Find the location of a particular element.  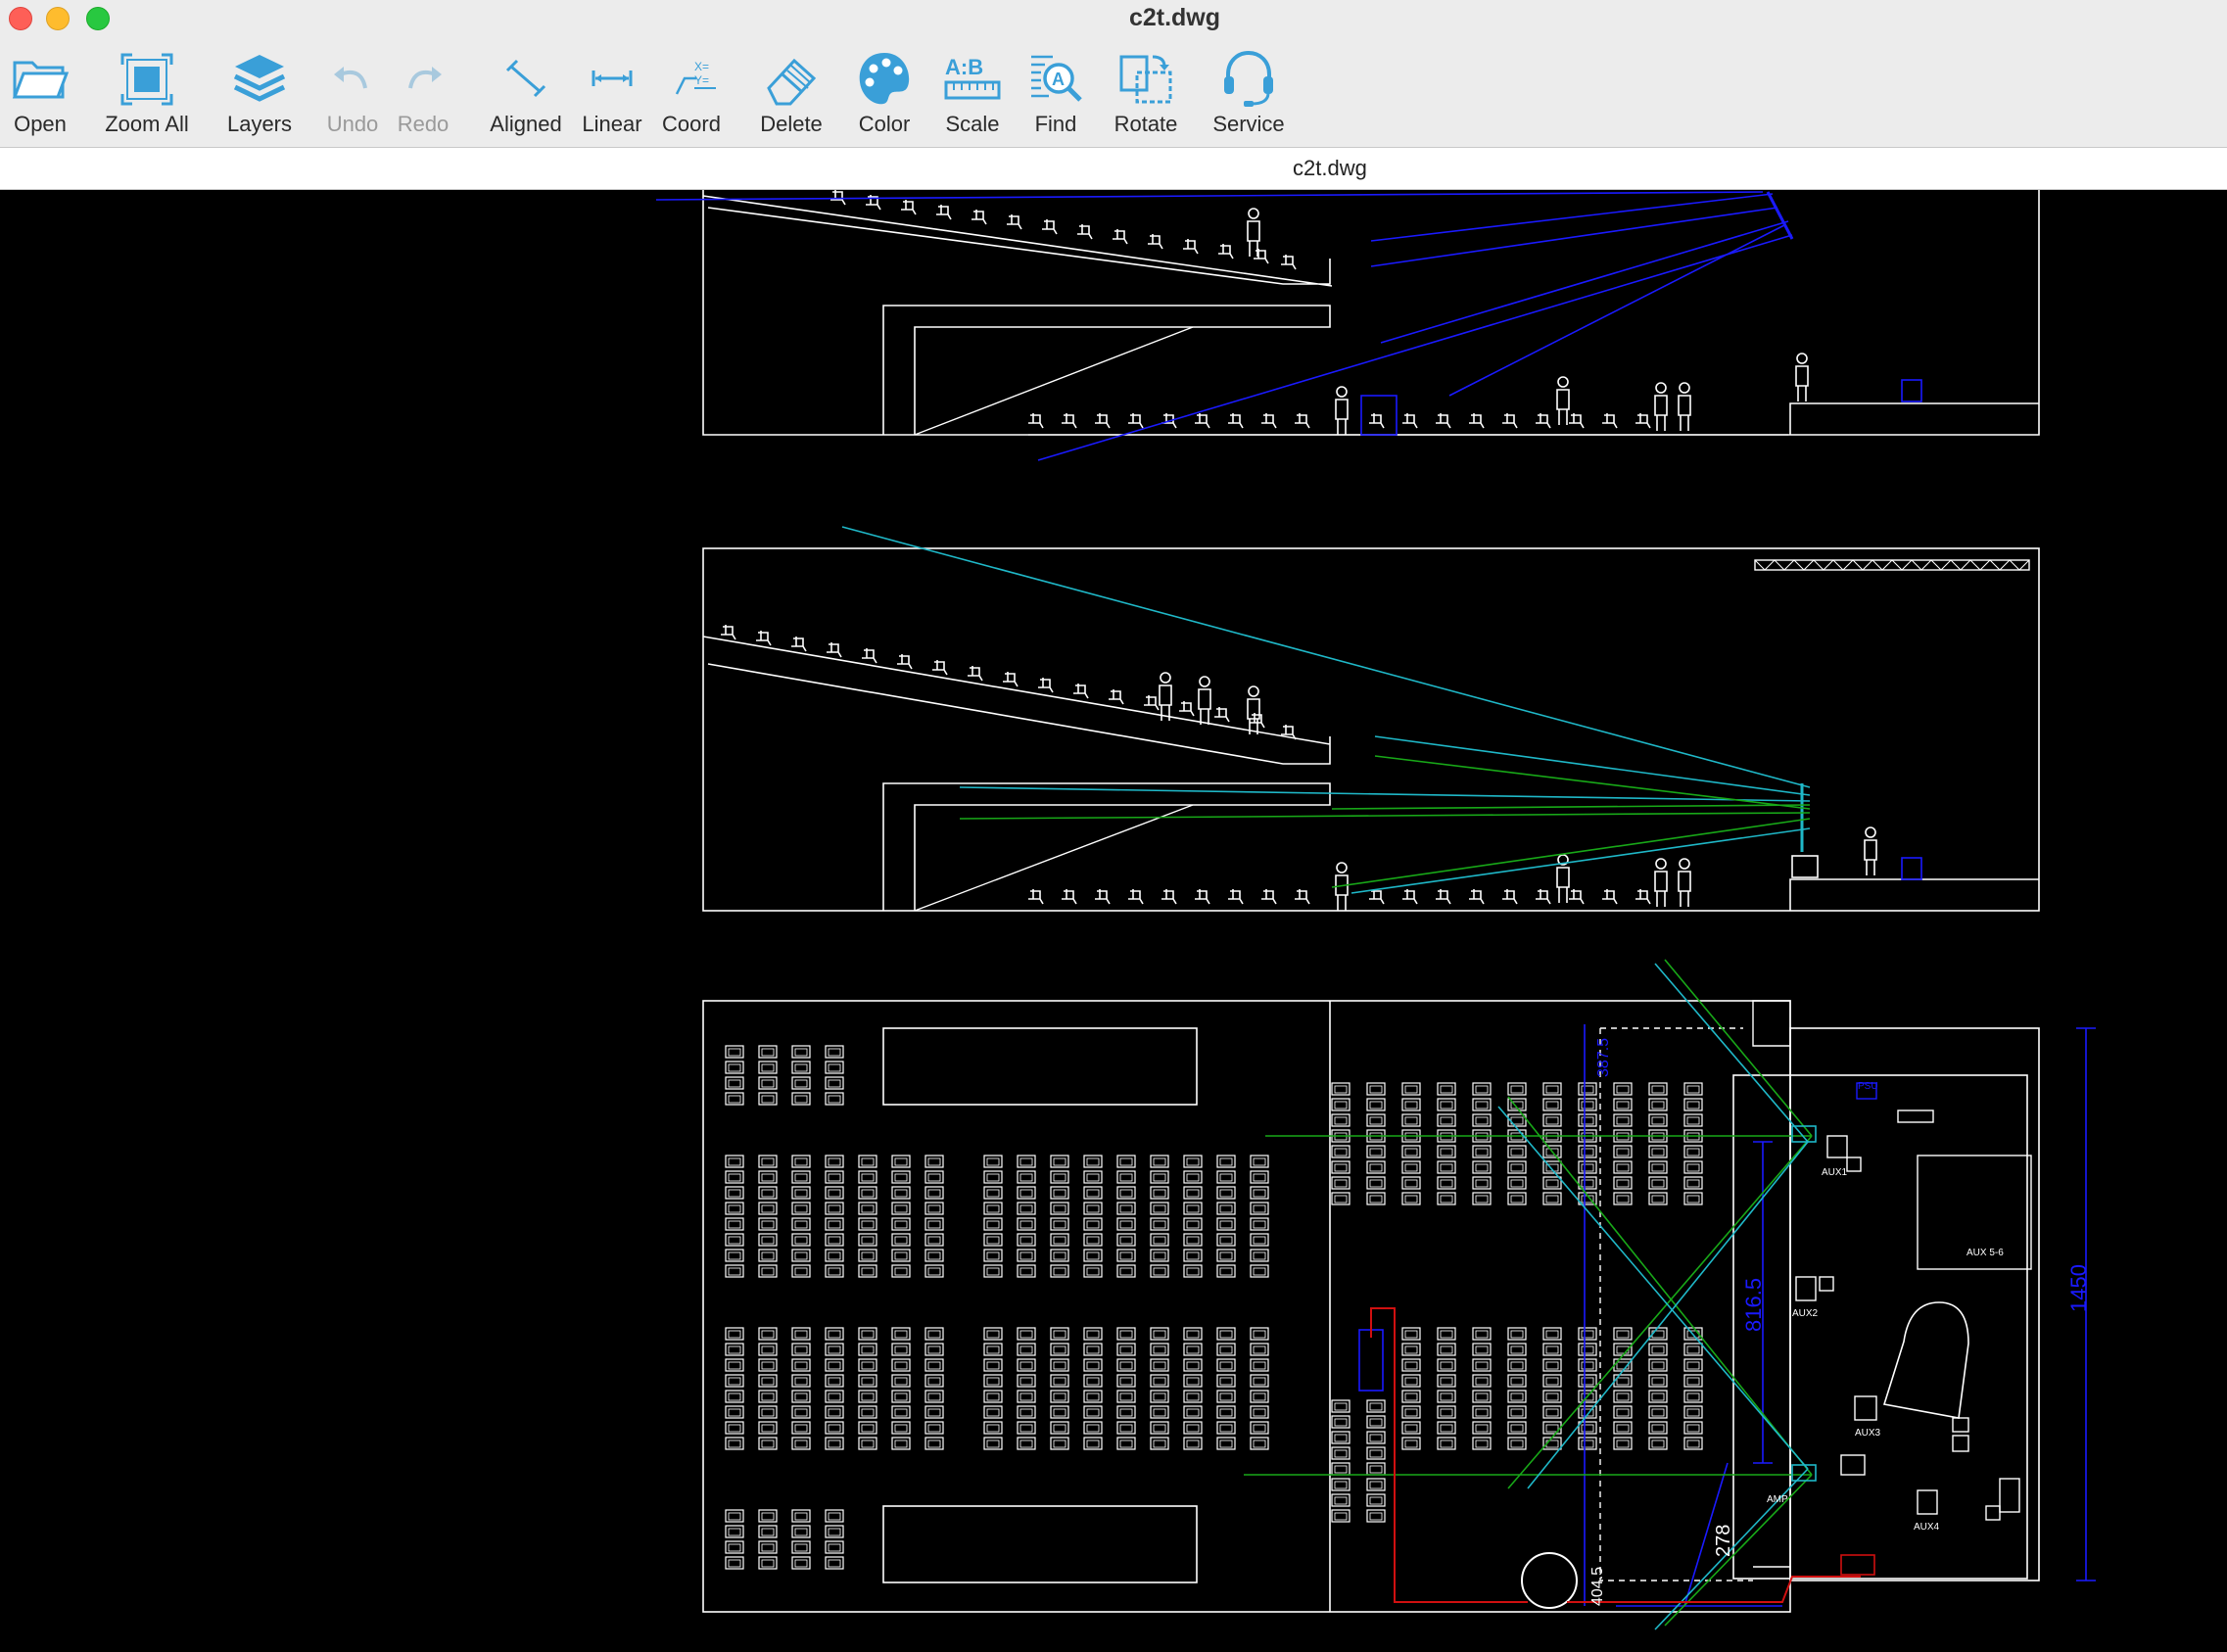

scale-button: A:B Scale is located at coordinates (972, 96).